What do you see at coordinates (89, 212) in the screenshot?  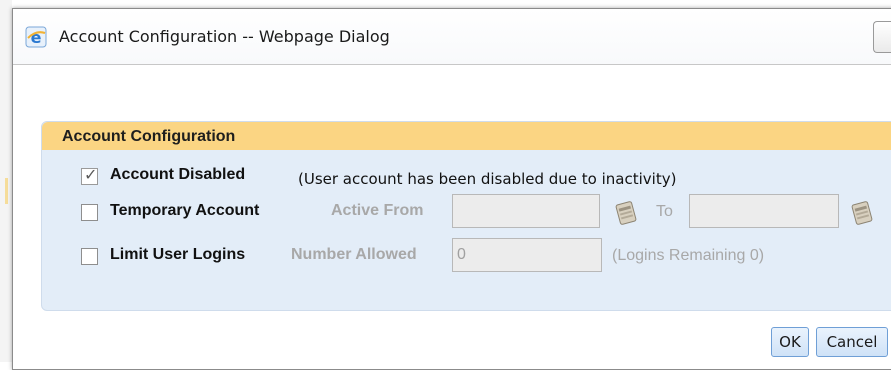 I see `temporary-account-checkbox` at bounding box center [89, 212].